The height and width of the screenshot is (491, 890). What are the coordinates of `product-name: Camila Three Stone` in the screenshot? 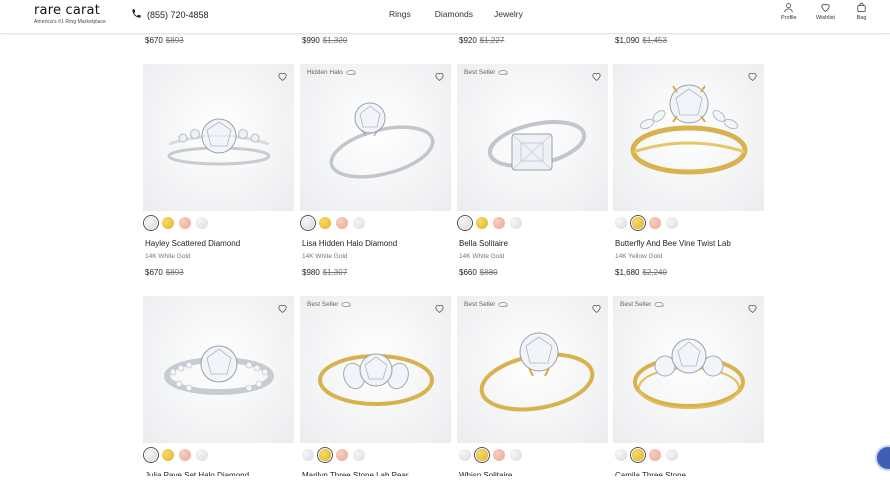 It's located at (650, 473).